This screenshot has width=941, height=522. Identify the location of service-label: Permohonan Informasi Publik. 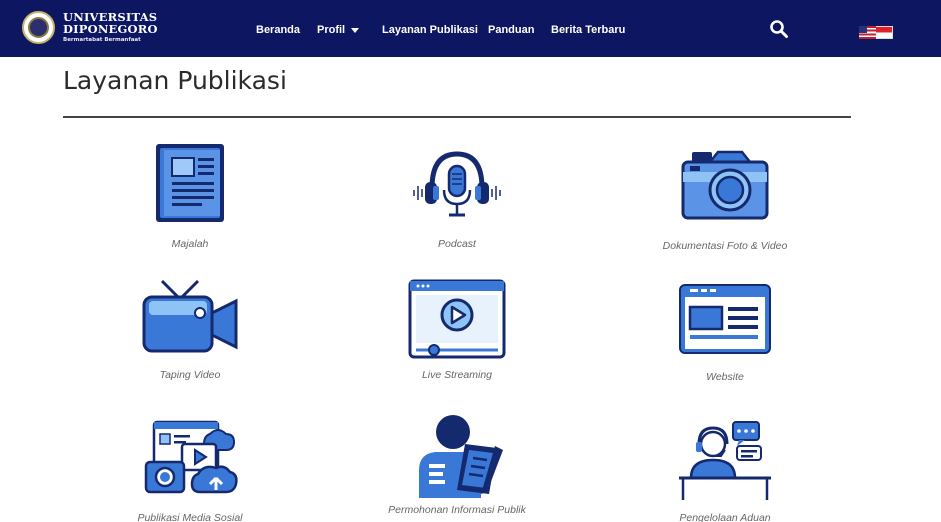
(457, 510).